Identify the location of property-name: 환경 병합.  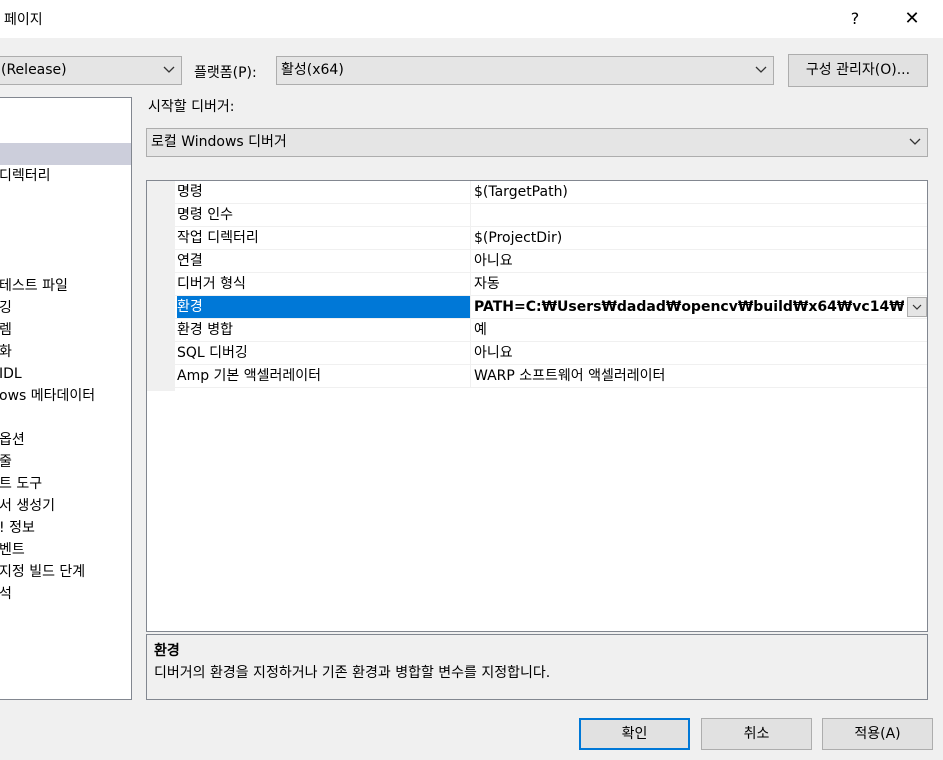
(205, 330).